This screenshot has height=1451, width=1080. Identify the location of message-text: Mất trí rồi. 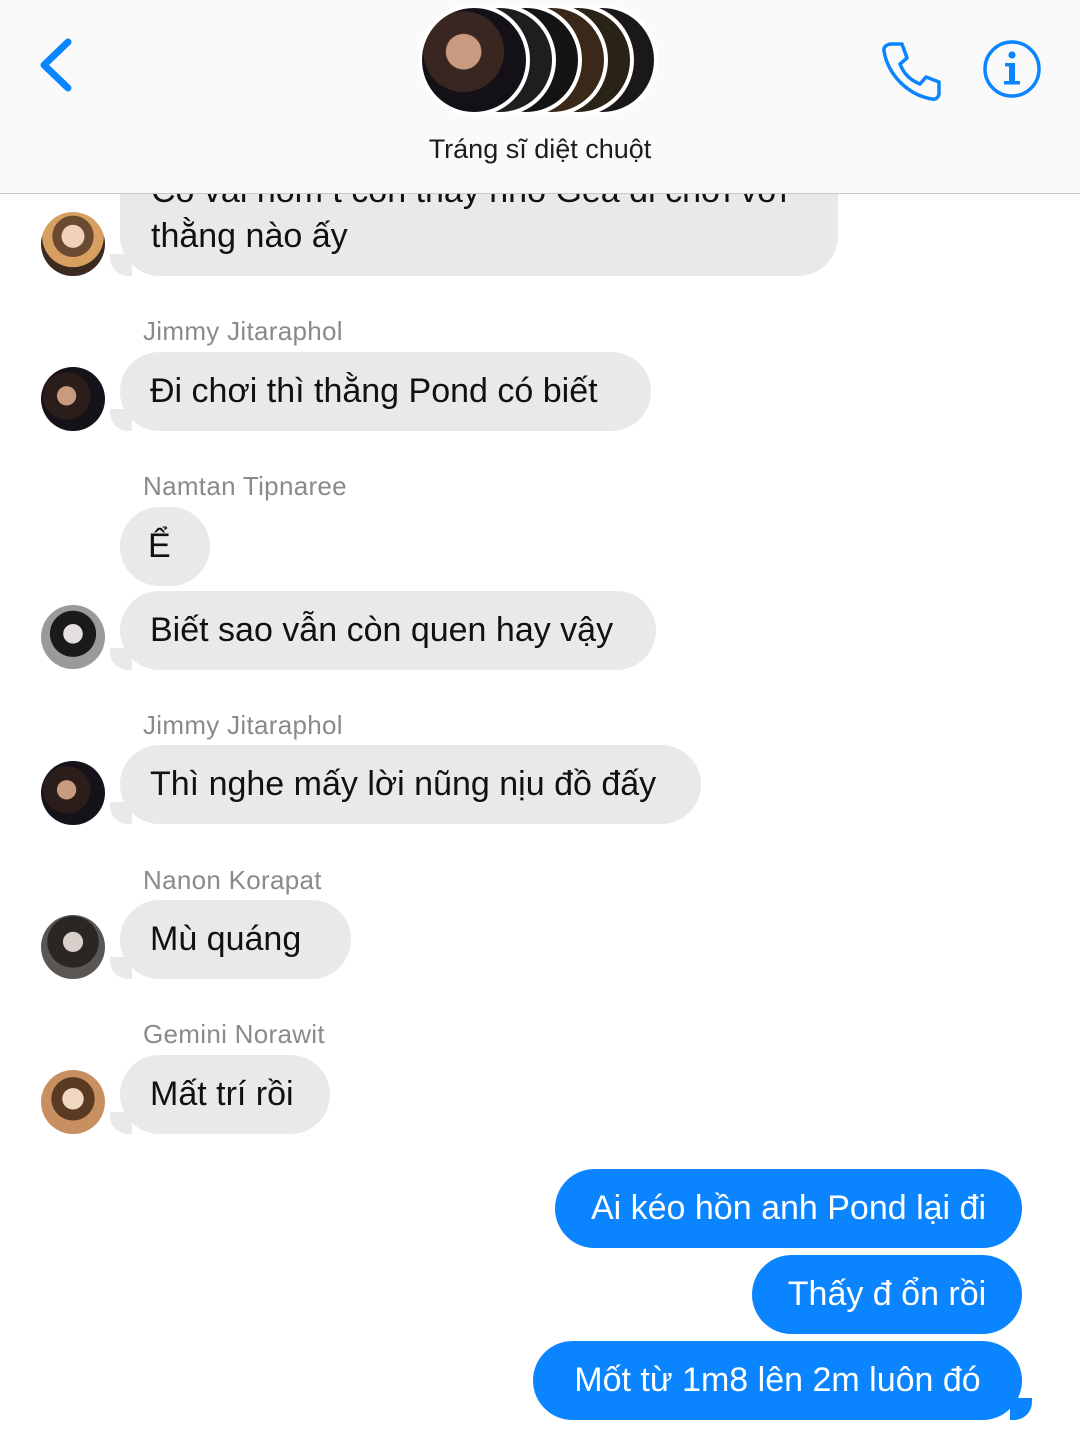
(222, 1094).